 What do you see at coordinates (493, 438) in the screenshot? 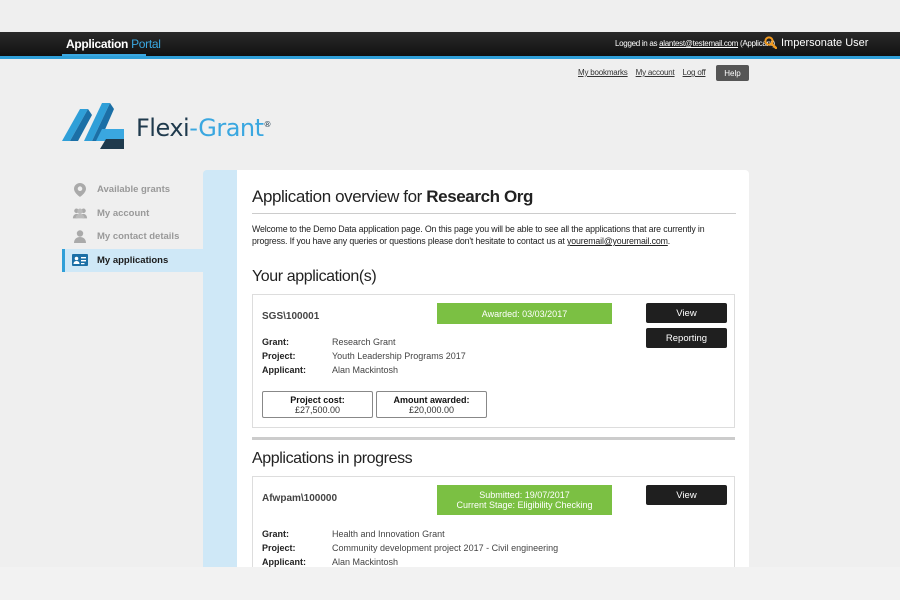
I see `section-divider` at bounding box center [493, 438].